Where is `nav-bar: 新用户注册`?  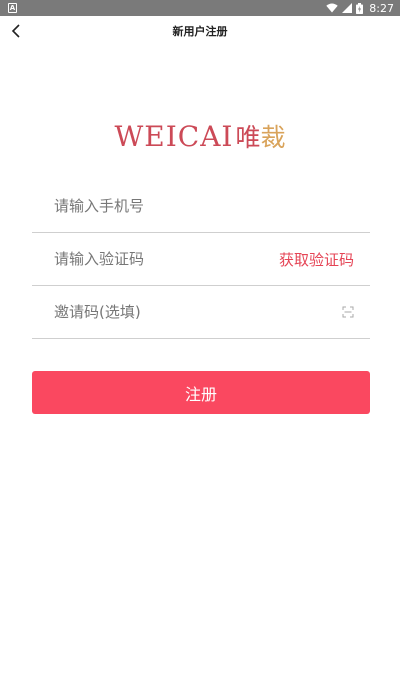 nav-bar: 新用户注册 is located at coordinates (200, 31).